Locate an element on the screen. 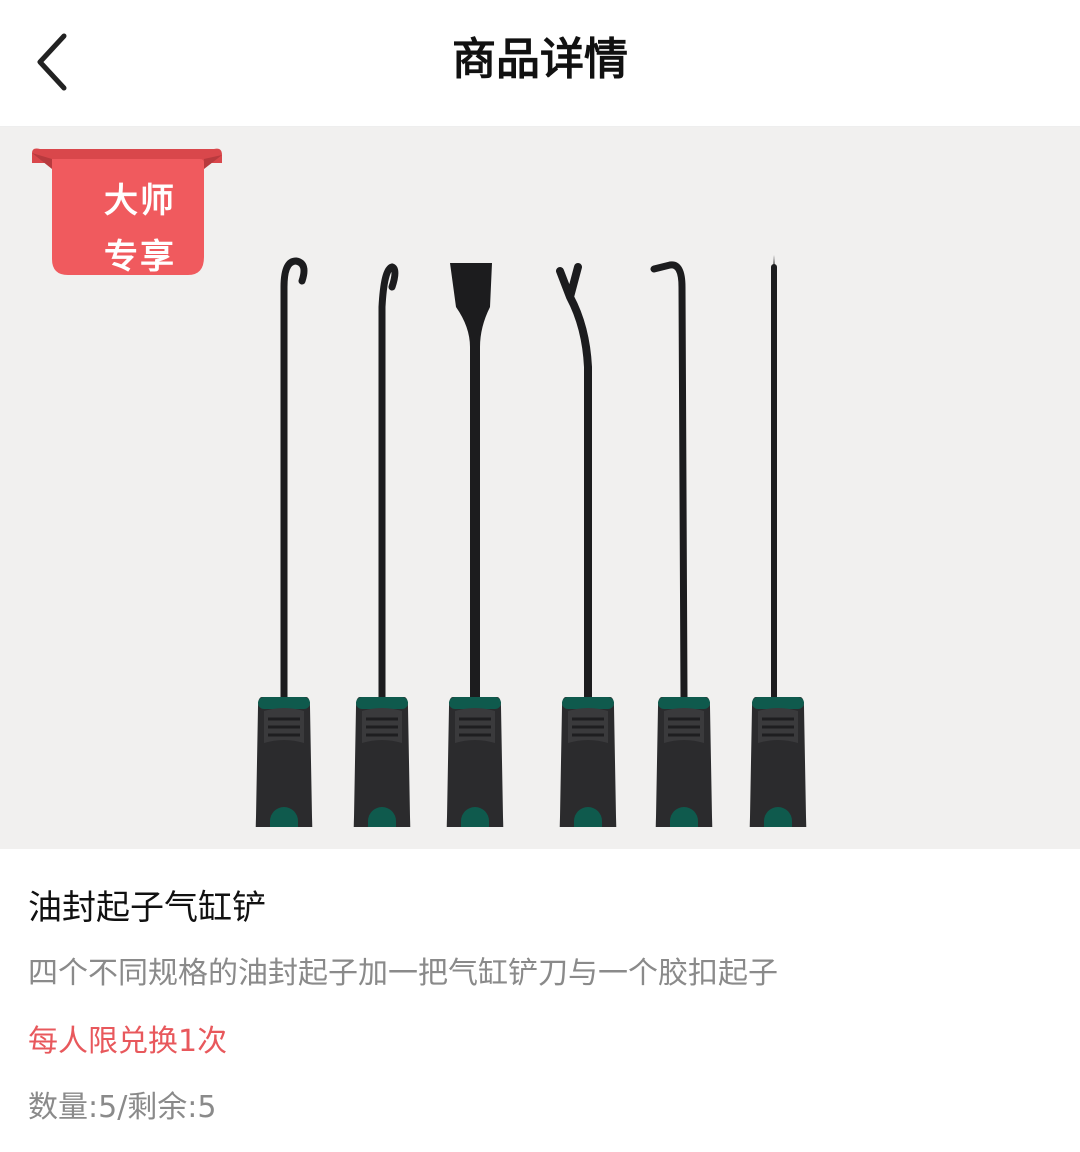  page-title: 商品详情 is located at coordinates (540, 59).